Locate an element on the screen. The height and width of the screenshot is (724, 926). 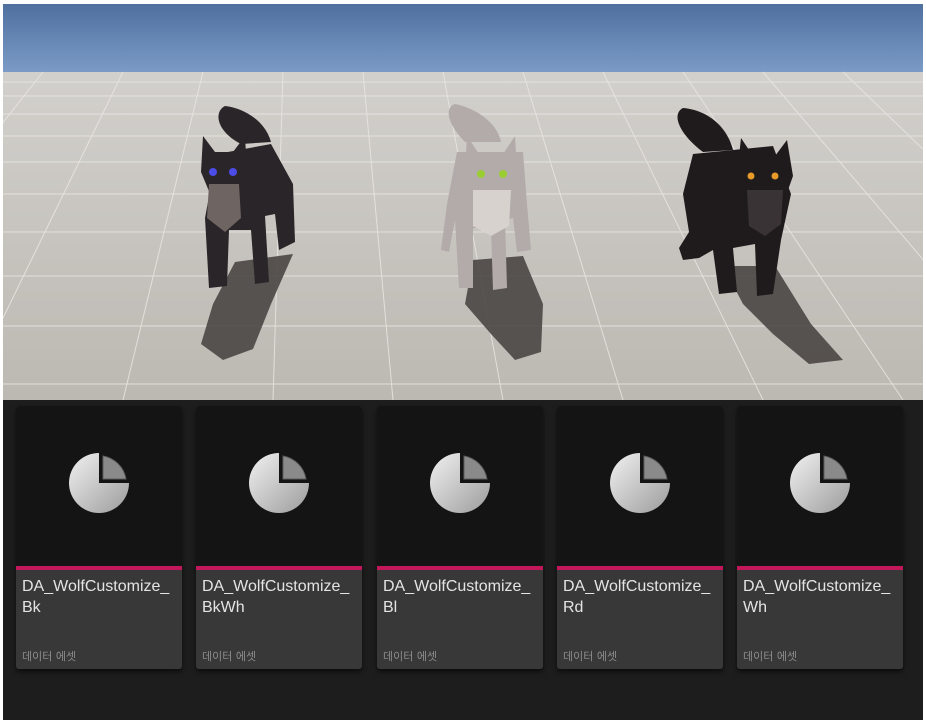
asset-name: DA_WolfCustomize_Bk is located at coordinates (96, 597).